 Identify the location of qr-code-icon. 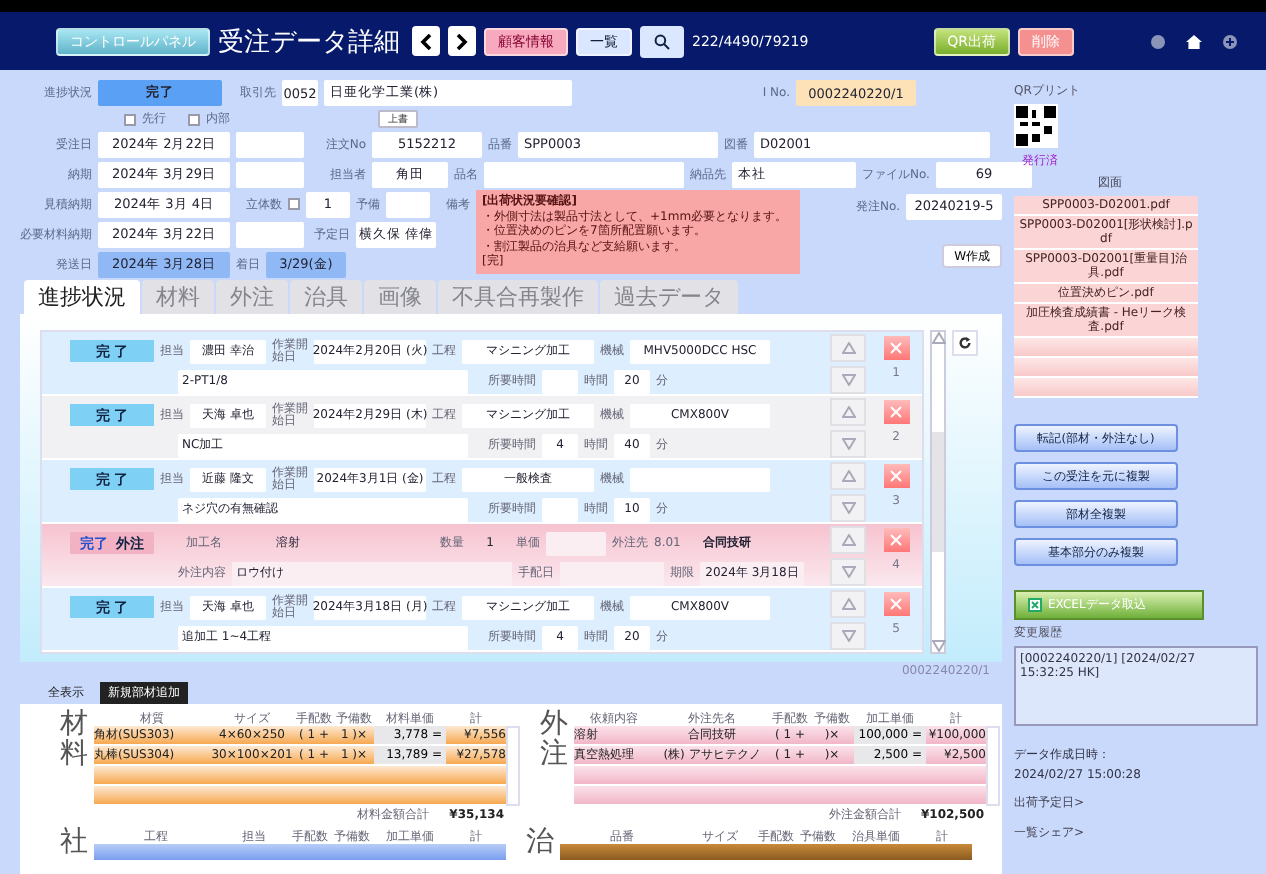
(1036, 126).